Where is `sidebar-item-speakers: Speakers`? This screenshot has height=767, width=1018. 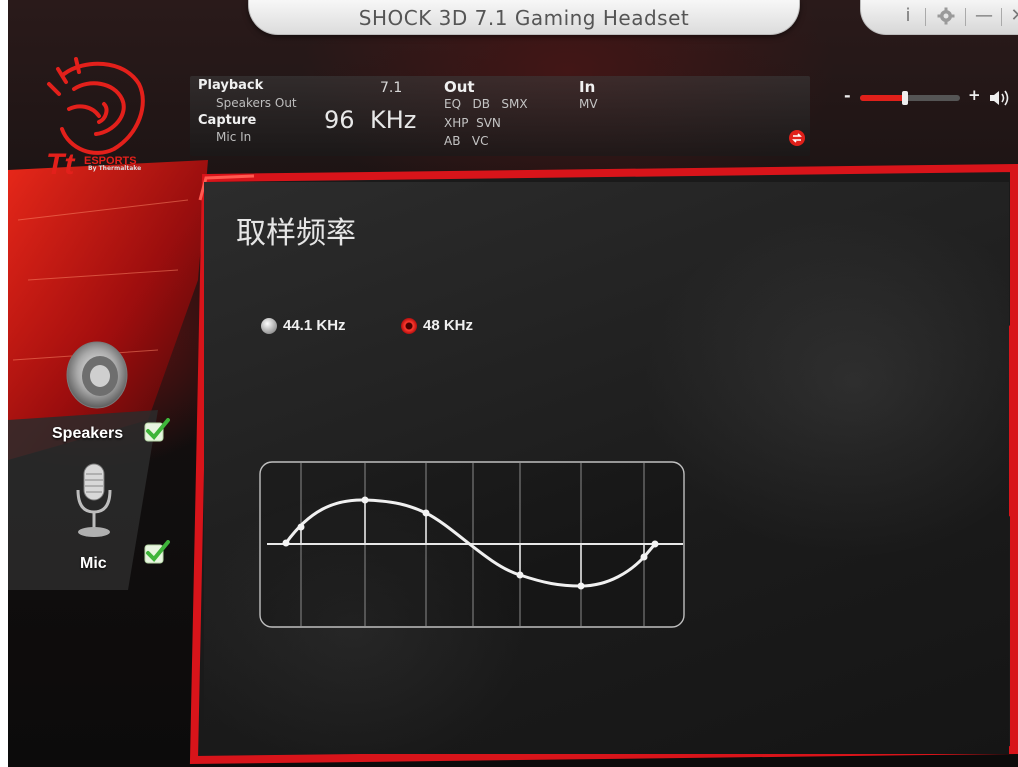
sidebar-item-speakers: Speakers is located at coordinates (117, 395).